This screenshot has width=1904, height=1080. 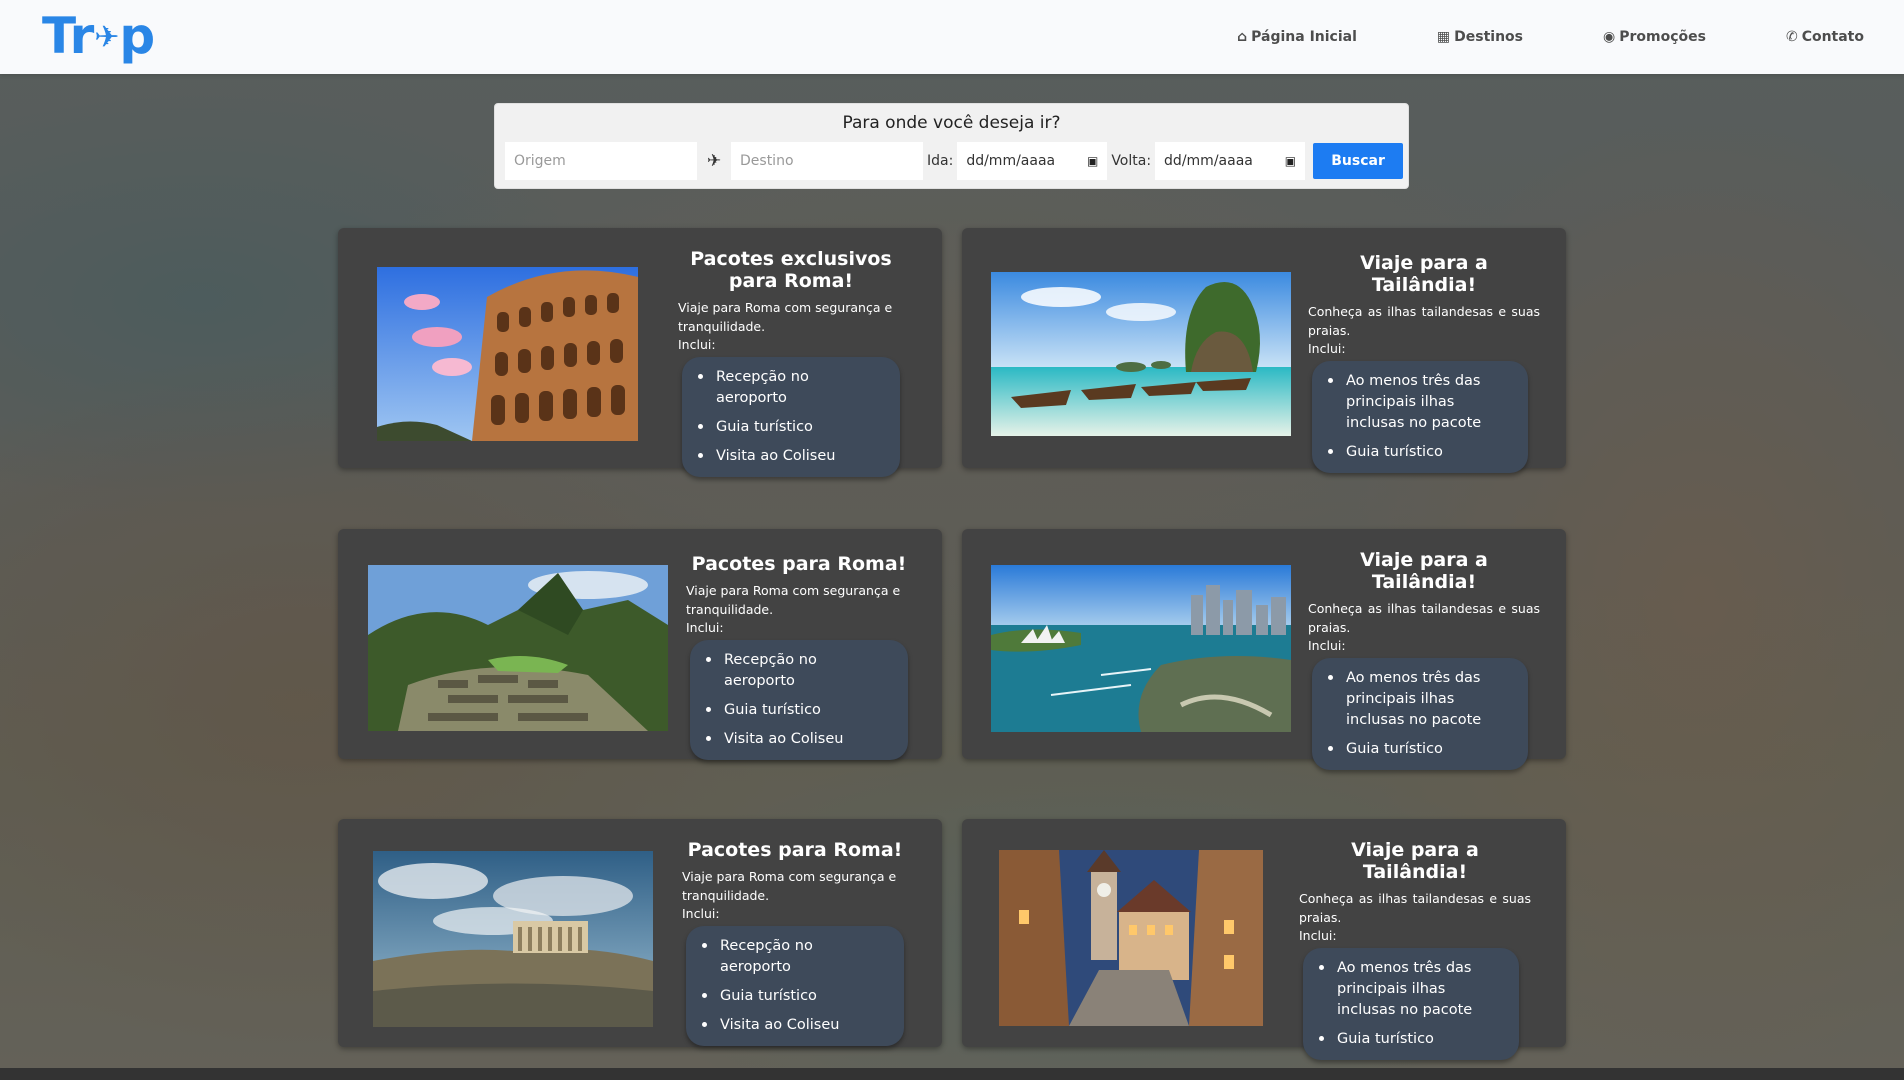 What do you see at coordinates (1662, 37) in the screenshot?
I see `nav-promocoes-label: Promoções` at bounding box center [1662, 37].